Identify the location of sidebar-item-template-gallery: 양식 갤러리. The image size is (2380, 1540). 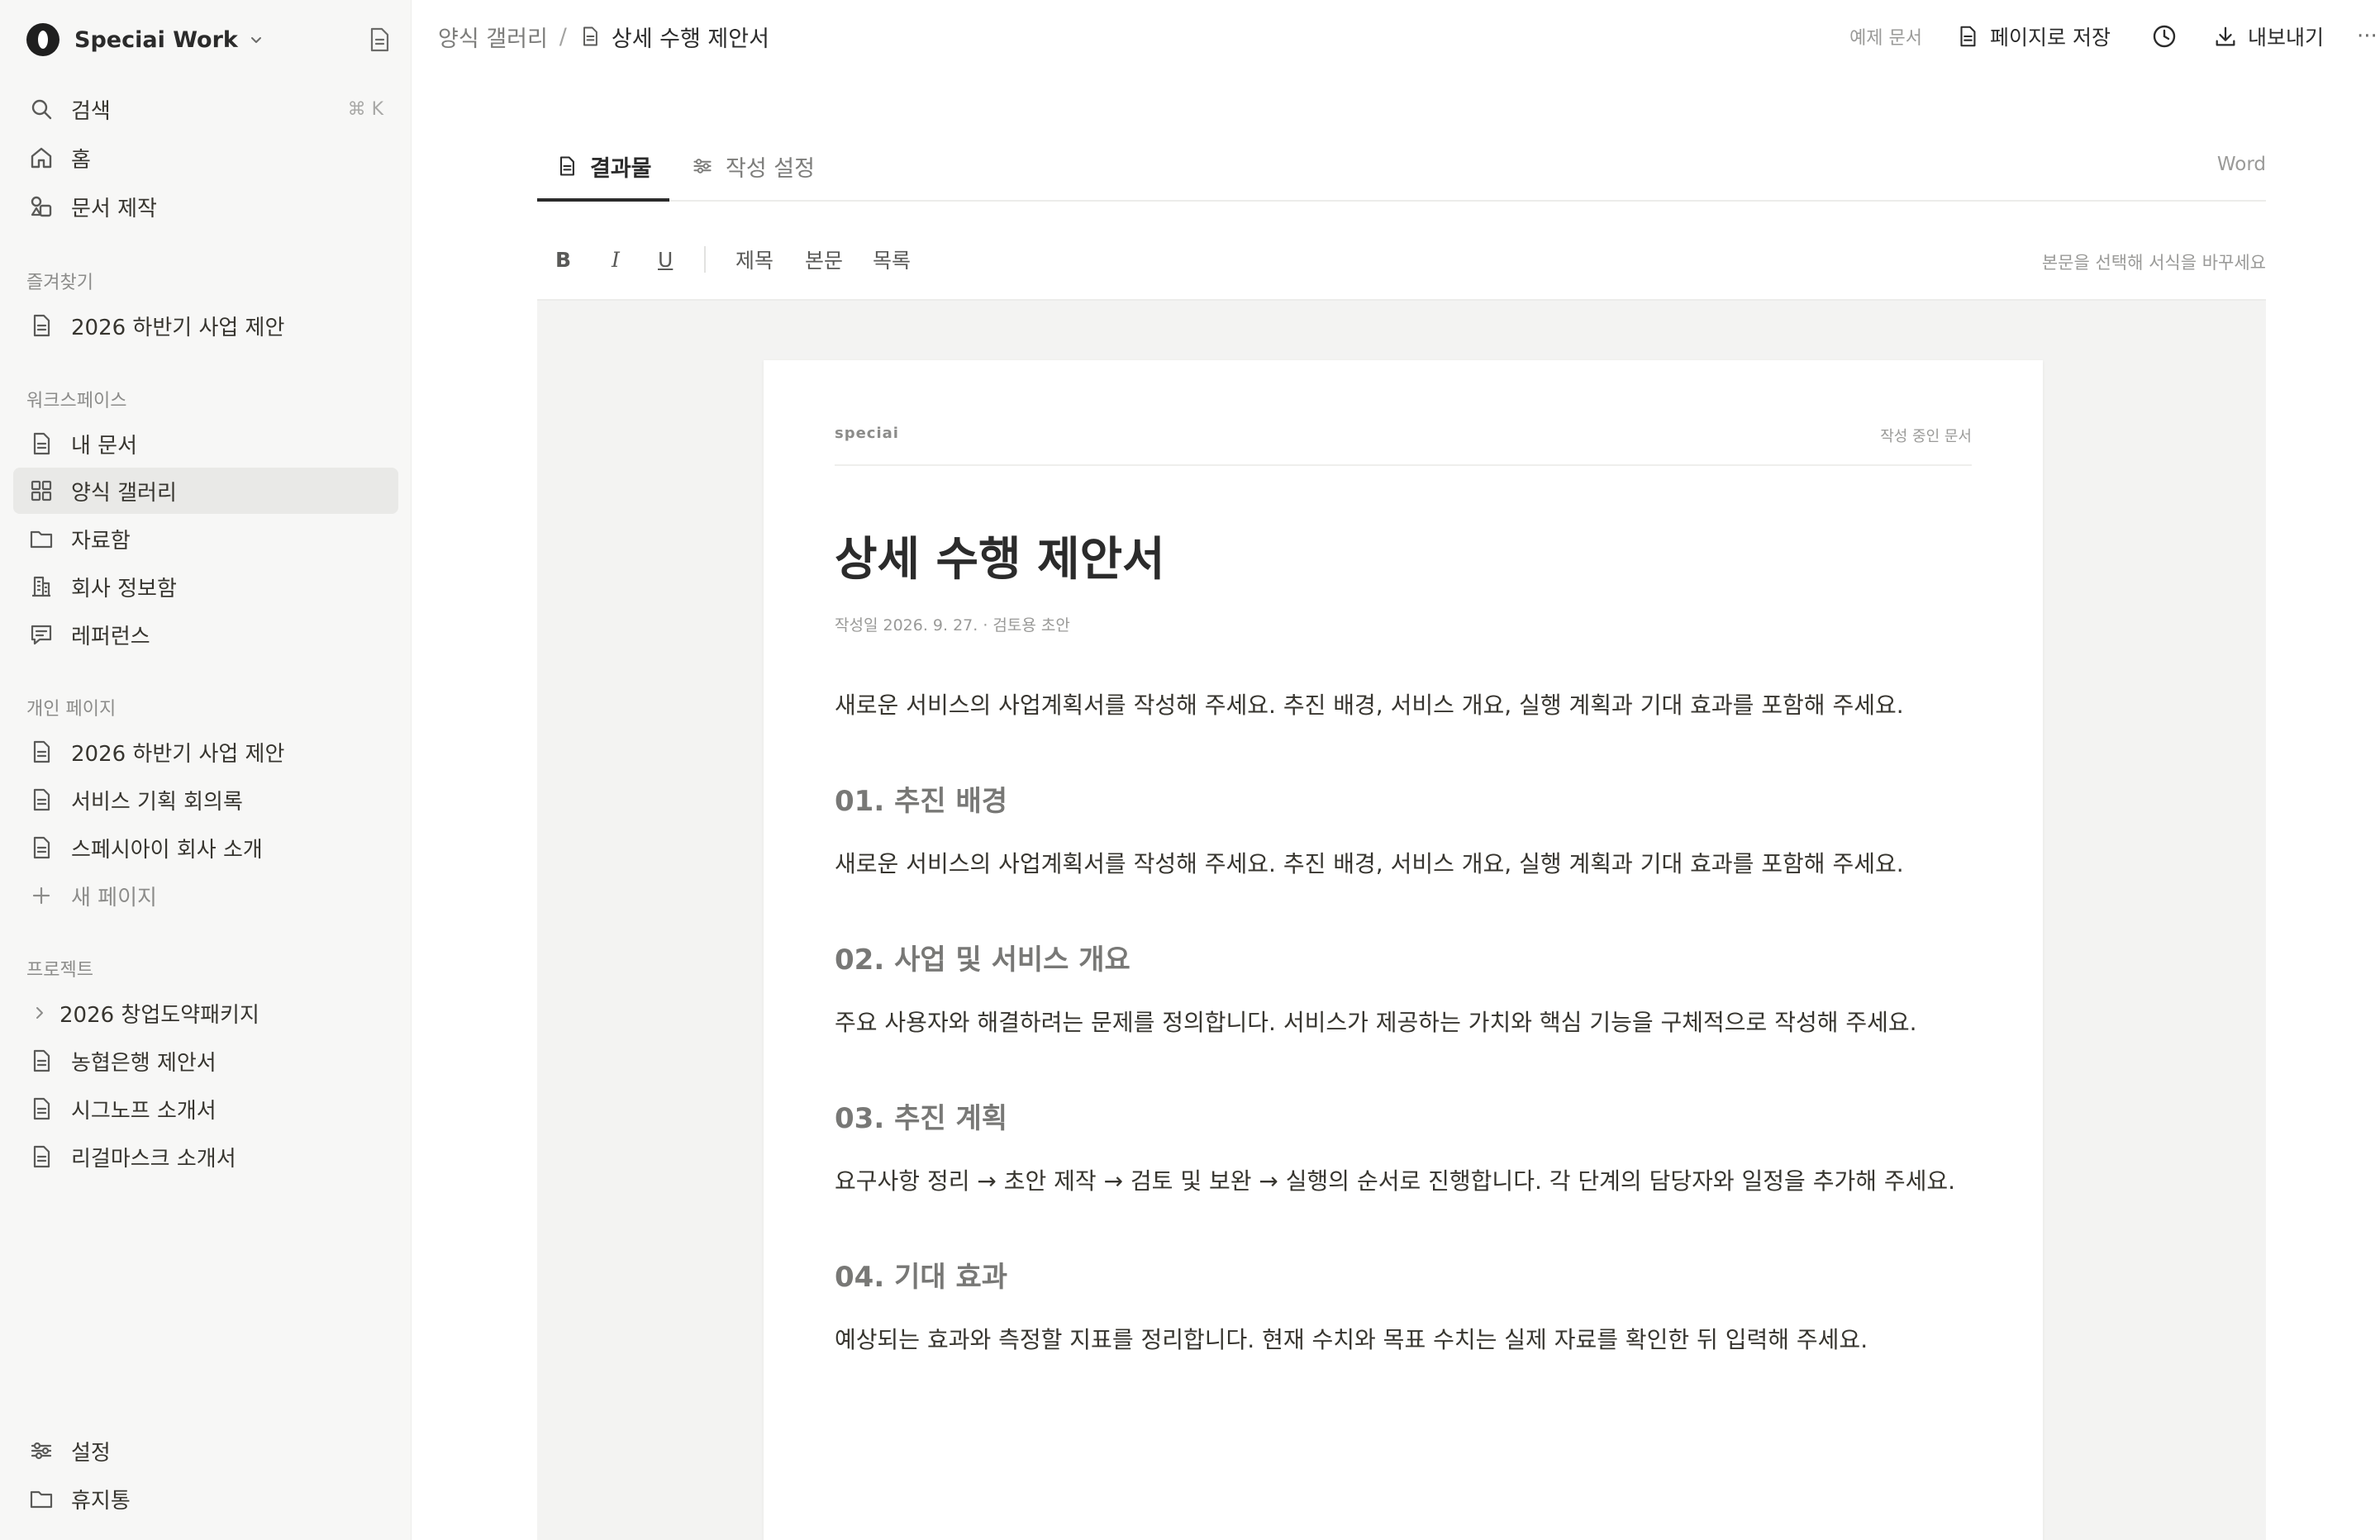
(205, 491).